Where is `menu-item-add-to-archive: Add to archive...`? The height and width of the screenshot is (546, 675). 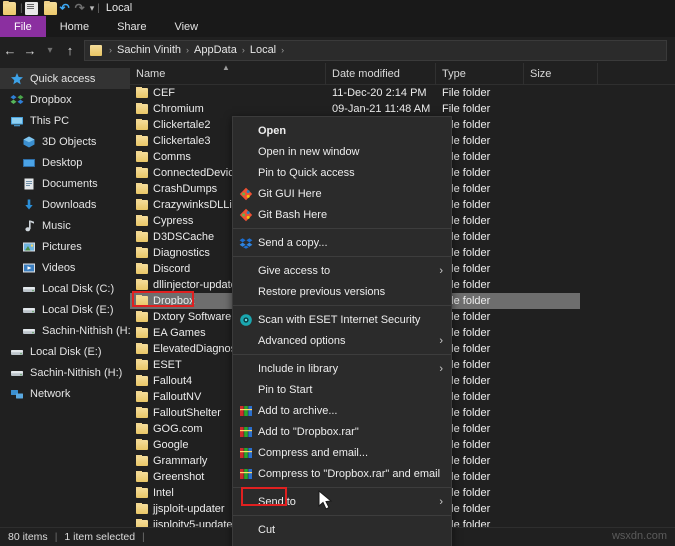
menu-item-add-to-archive: Add to archive... is located at coordinates (342, 410).